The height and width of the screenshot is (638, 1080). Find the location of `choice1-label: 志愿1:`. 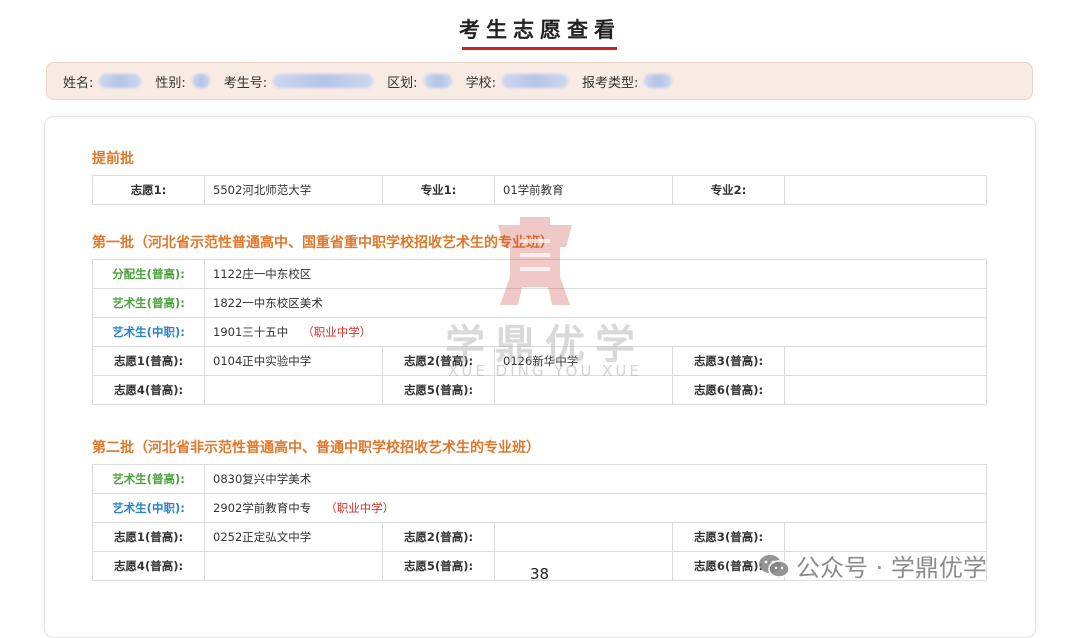

choice1-label: 志愿1: is located at coordinates (148, 190).